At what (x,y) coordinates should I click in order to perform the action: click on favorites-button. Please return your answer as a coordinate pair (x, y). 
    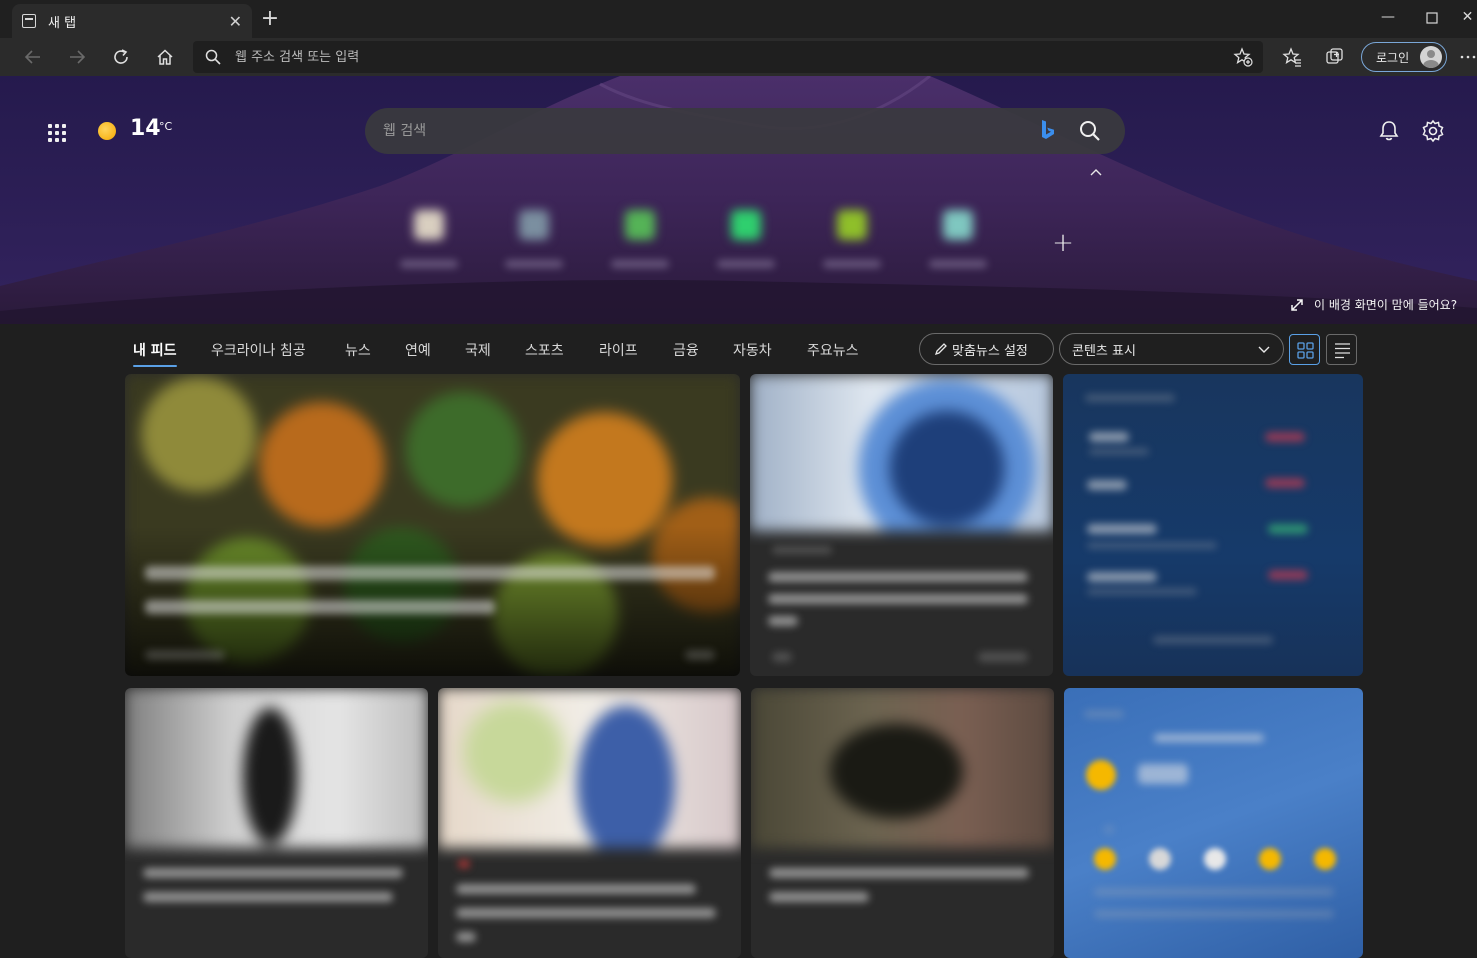
    Looking at the image, I should click on (1292, 57).